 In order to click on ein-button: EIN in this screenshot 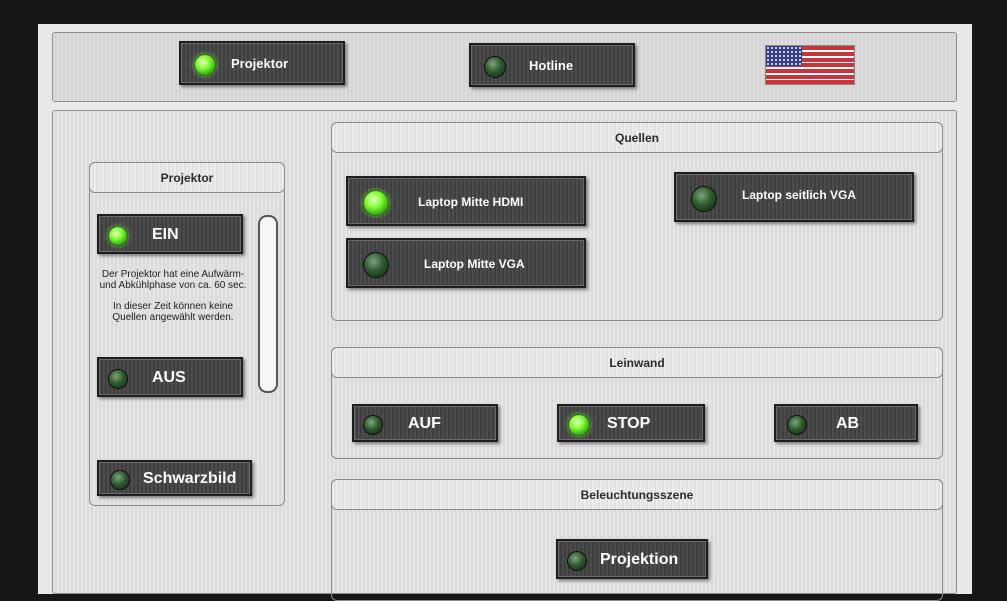, I will do `click(170, 234)`.